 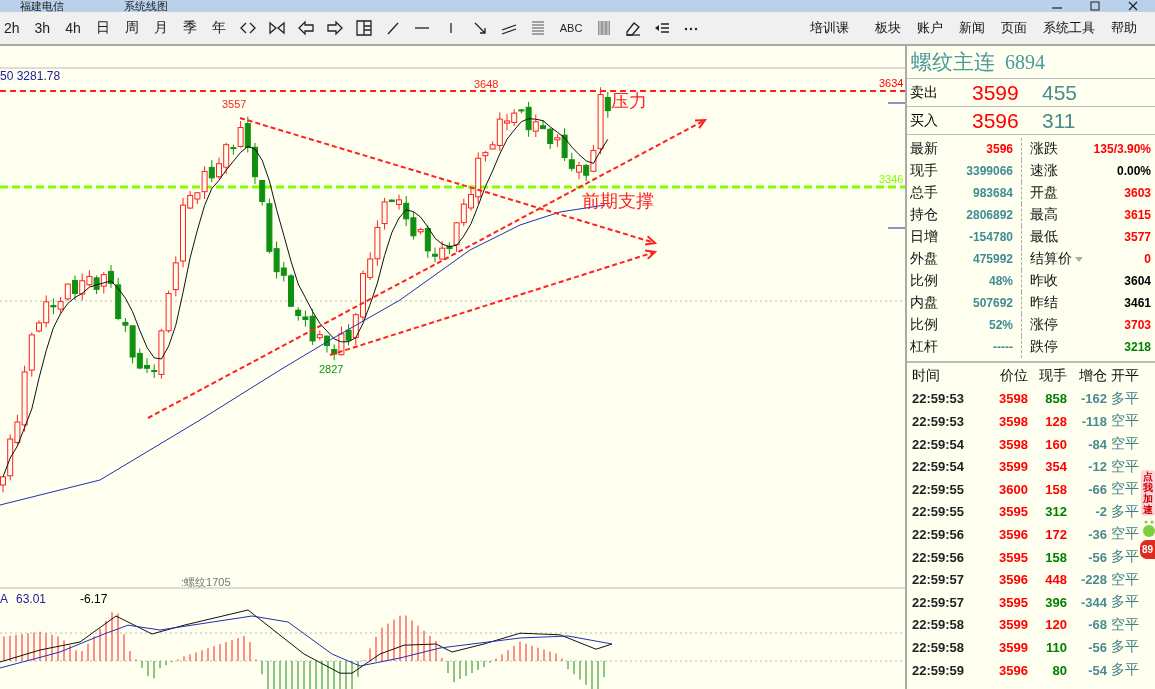 What do you see at coordinates (989, 215) in the screenshot?
I see `stat-value: 2806892` at bounding box center [989, 215].